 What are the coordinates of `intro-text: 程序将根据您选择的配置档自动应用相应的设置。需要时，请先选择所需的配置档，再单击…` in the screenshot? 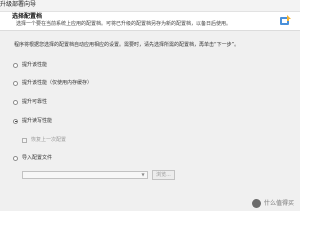 It's located at (127, 45).